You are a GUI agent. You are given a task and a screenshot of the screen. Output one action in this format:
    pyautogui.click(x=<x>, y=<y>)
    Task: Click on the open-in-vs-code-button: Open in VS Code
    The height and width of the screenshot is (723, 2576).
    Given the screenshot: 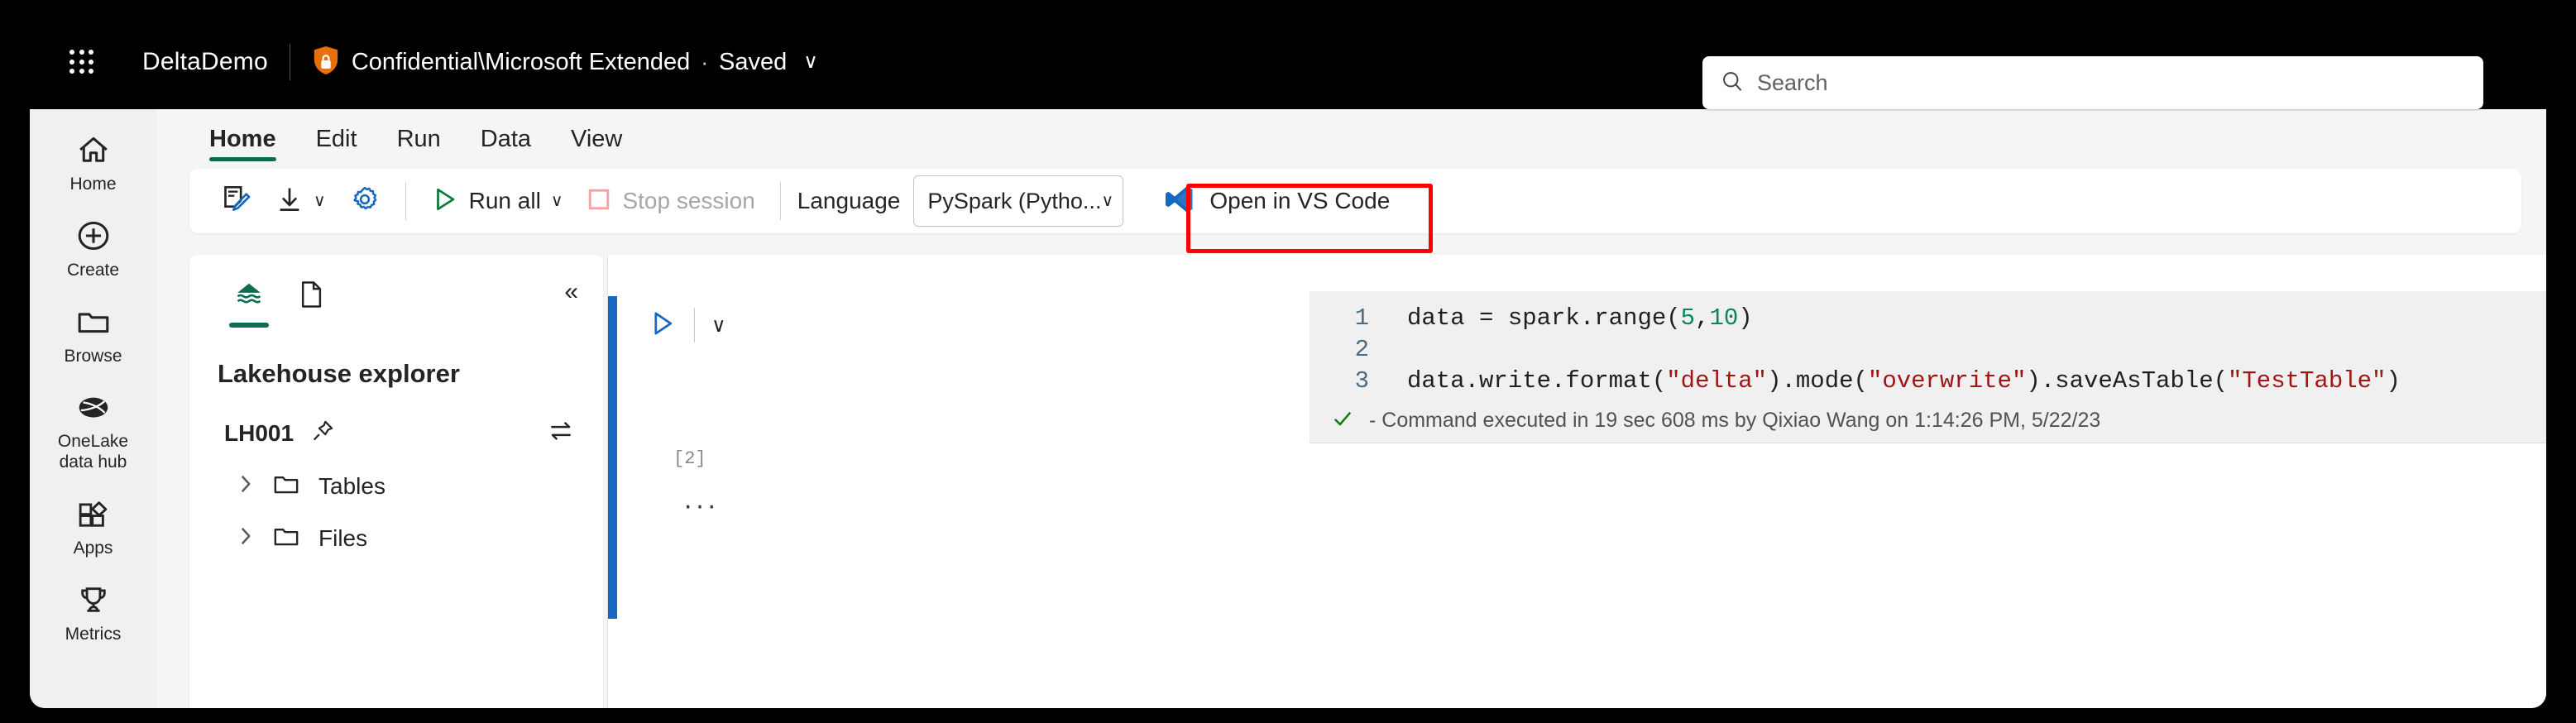 What is the action you would take?
    pyautogui.click(x=1276, y=201)
    